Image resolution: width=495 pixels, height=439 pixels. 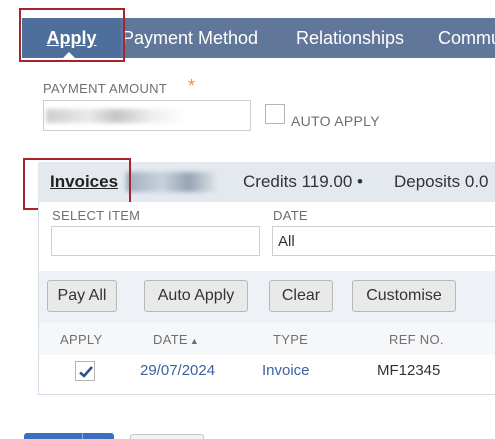 I want to click on column-header-ref-no: REF NO., so click(x=416, y=339).